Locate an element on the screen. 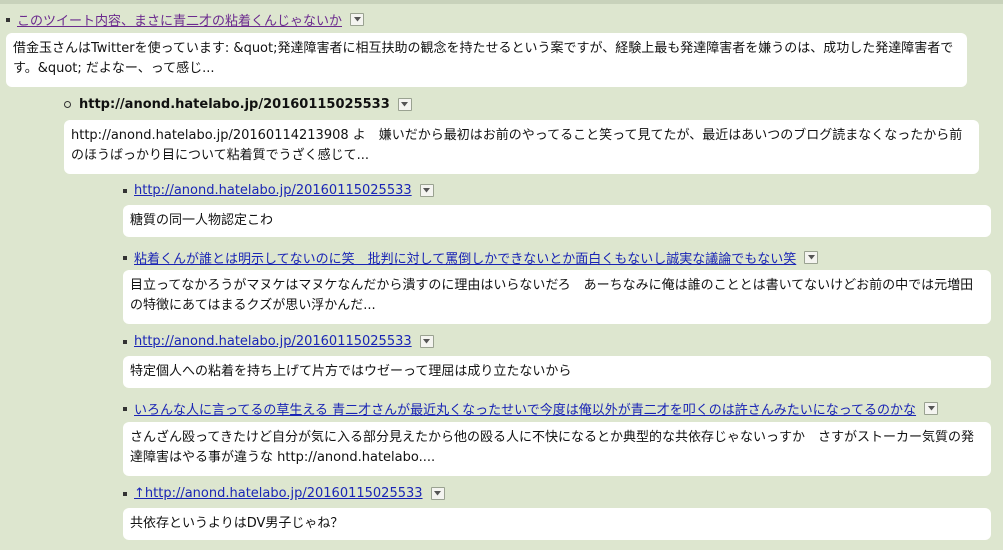 The height and width of the screenshot is (550, 1003). top-border is located at coordinates (501, 2).